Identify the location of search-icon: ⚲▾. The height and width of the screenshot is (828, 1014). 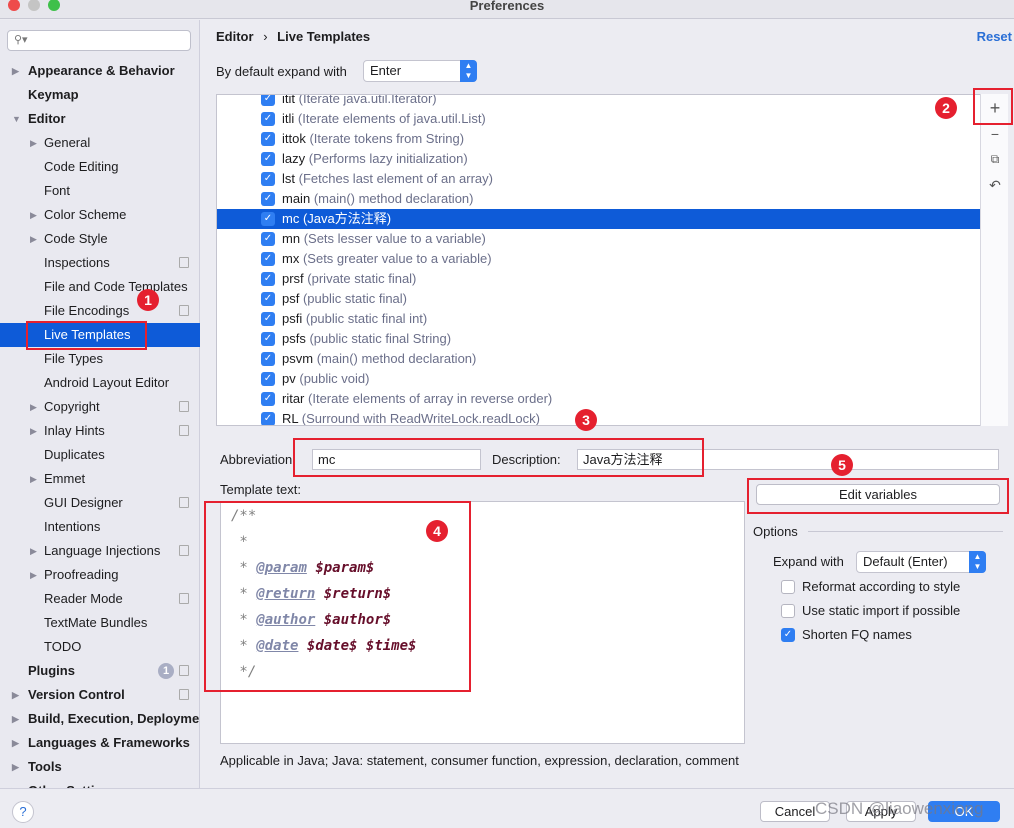
(21, 40).